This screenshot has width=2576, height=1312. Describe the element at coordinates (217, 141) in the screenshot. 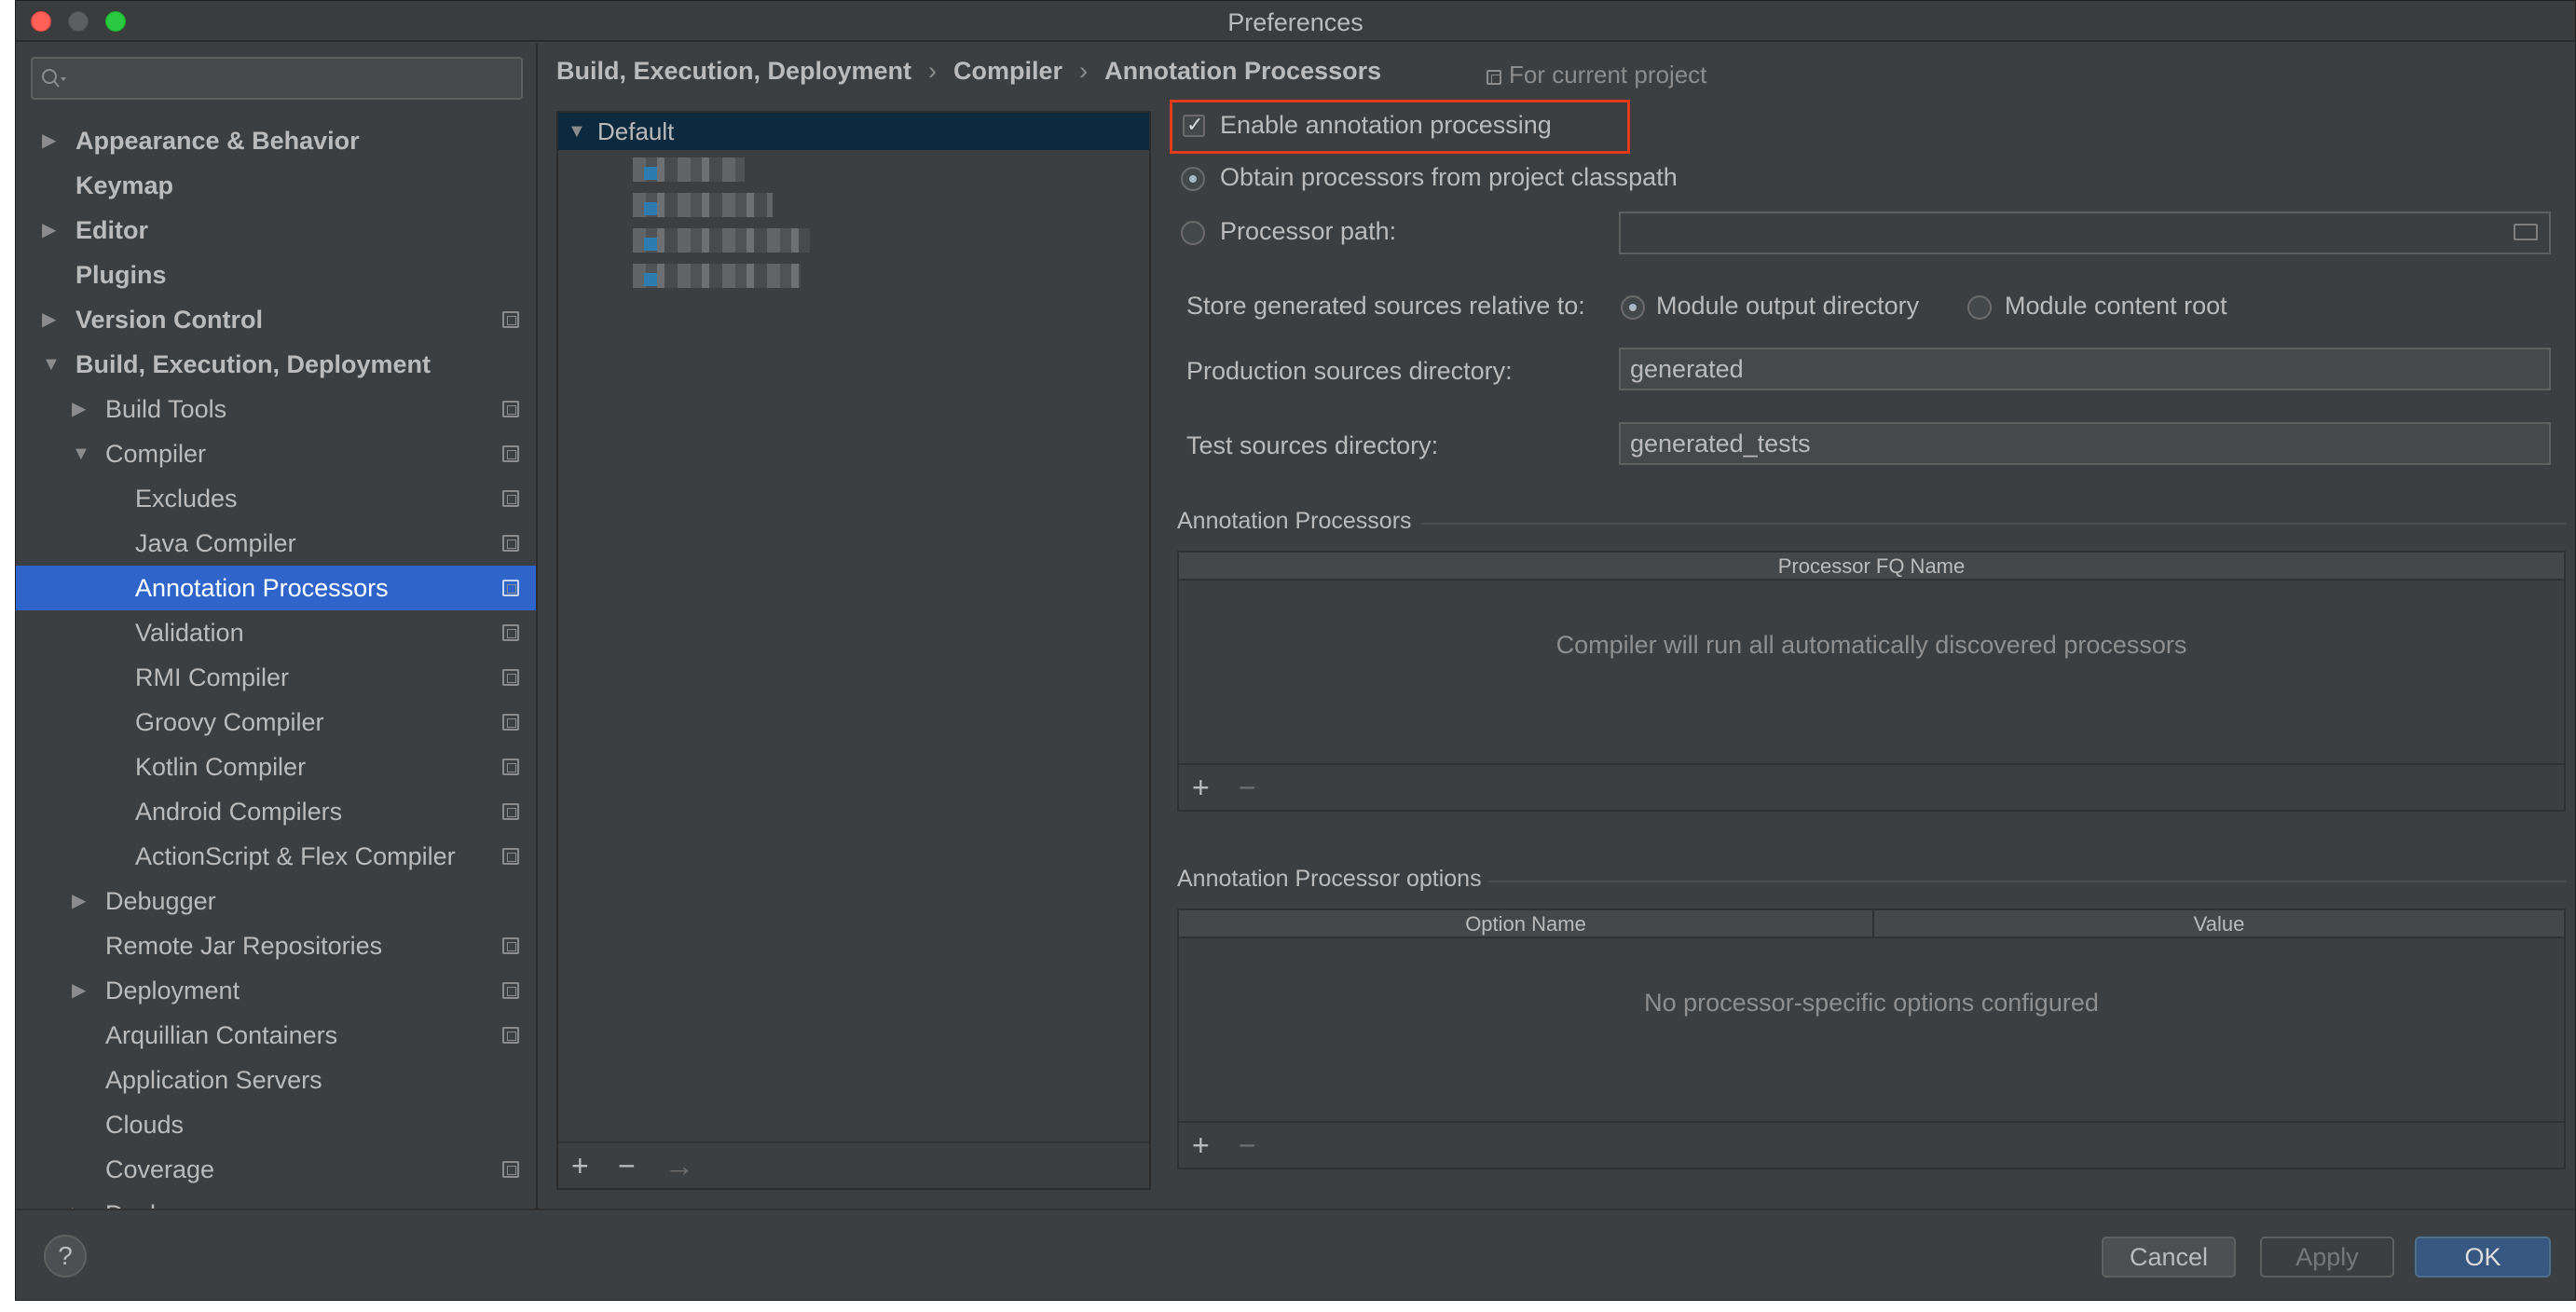

I see `sidebar-item-label: Appearance & Behavior` at that location.